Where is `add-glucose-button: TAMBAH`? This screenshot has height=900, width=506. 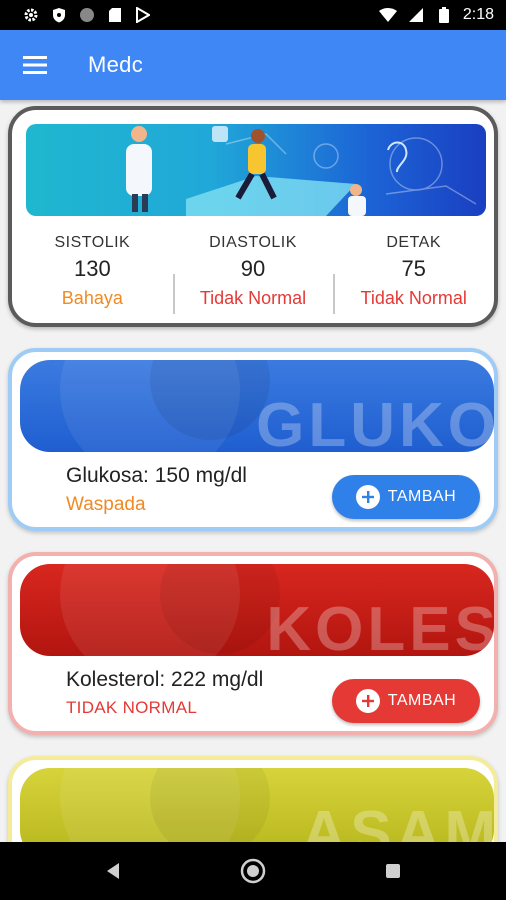
add-glucose-button: TAMBAH is located at coordinates (406, 497).